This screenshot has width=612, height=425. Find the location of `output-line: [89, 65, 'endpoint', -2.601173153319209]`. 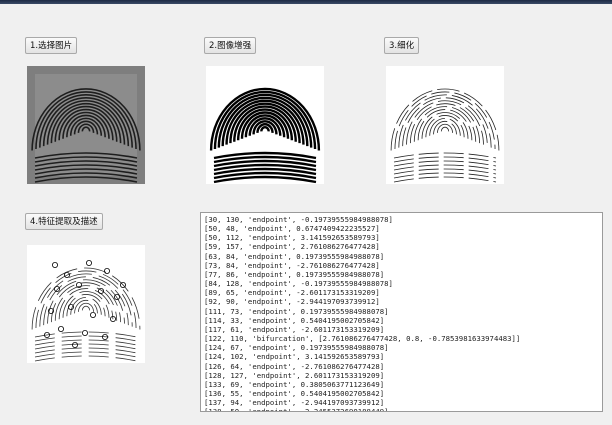

output-line: [89, 65, 'endpoint', -2.601173153319209] is located at coordinates (292, 293).